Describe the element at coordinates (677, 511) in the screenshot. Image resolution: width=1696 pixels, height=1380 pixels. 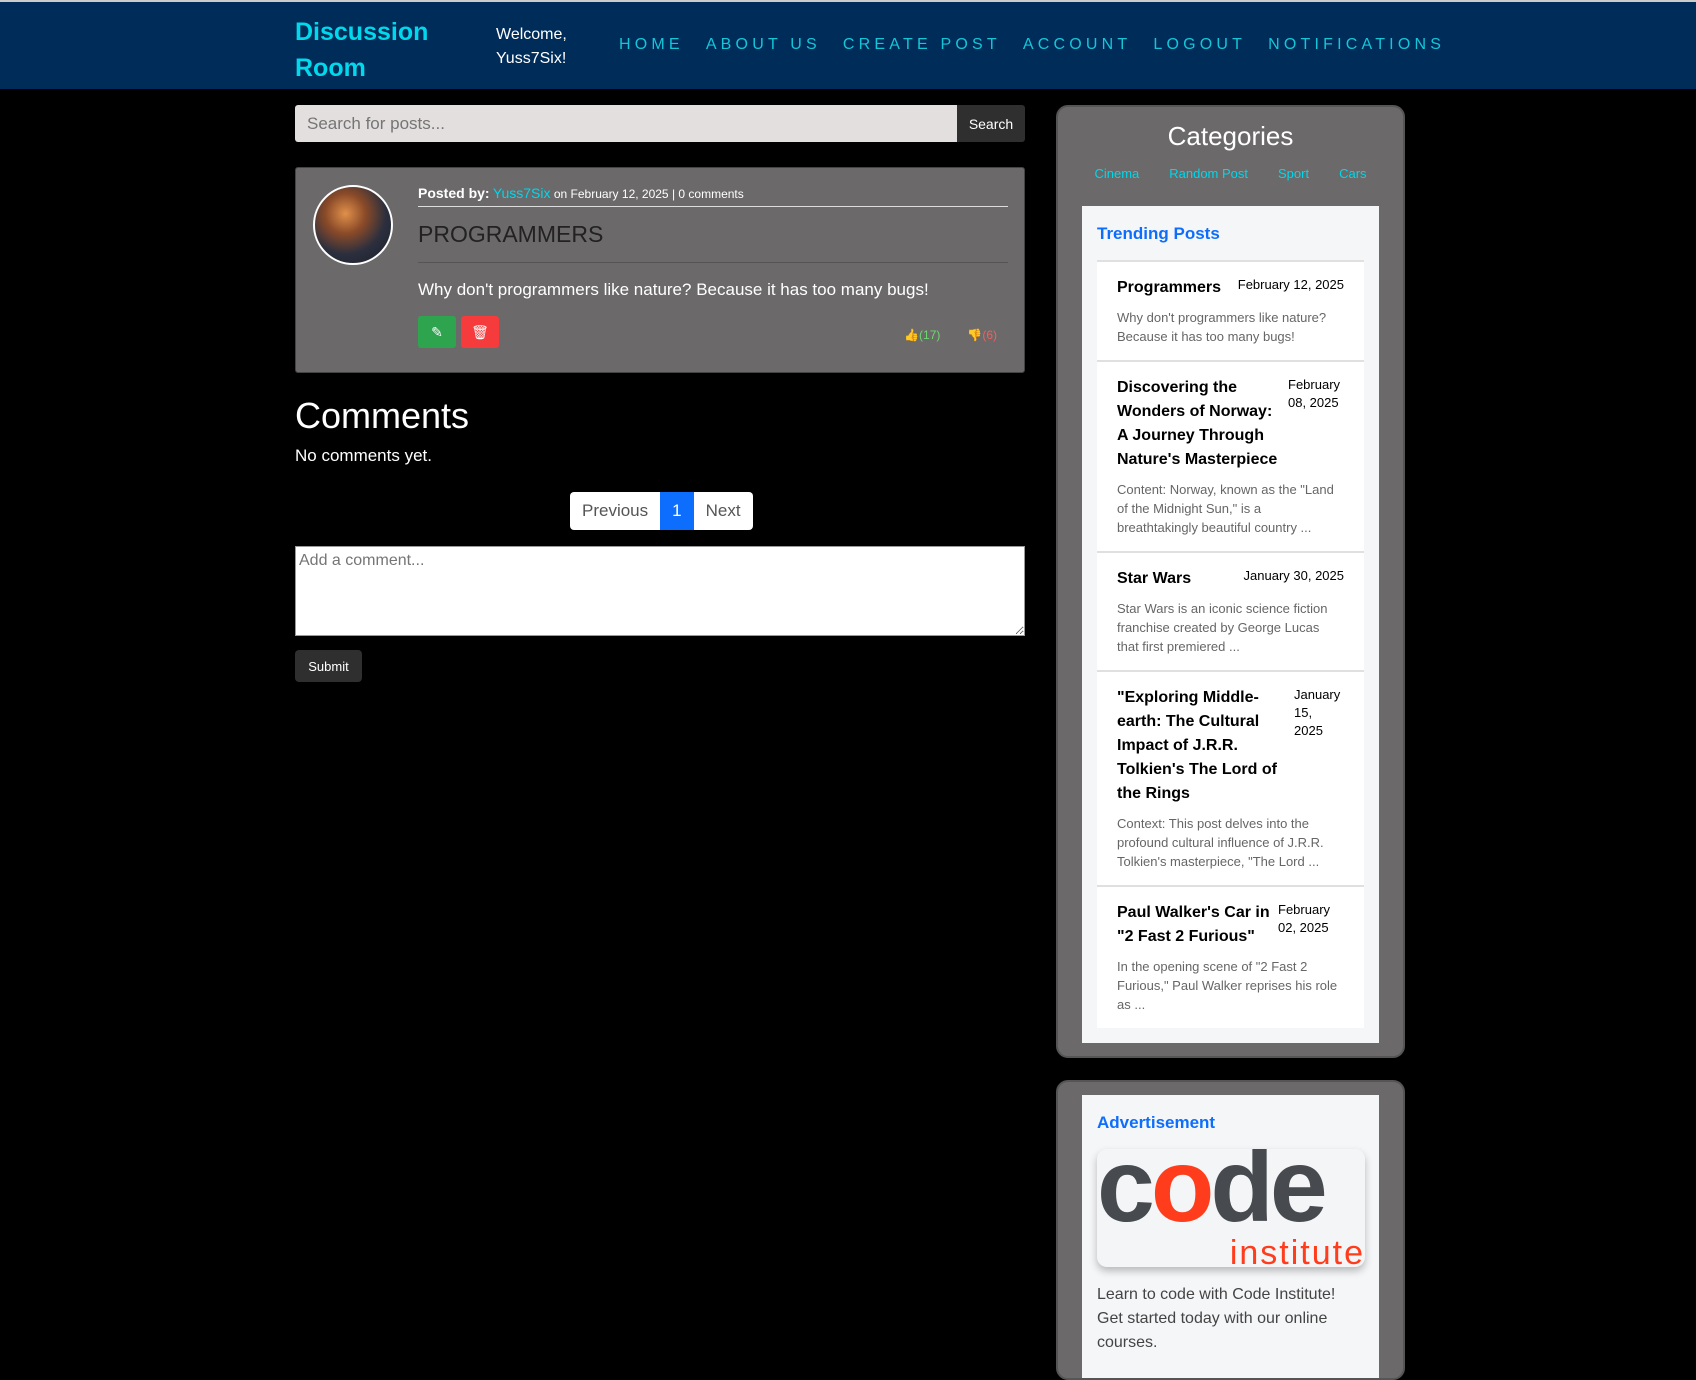
I see `page-1-button: 1` at that location.